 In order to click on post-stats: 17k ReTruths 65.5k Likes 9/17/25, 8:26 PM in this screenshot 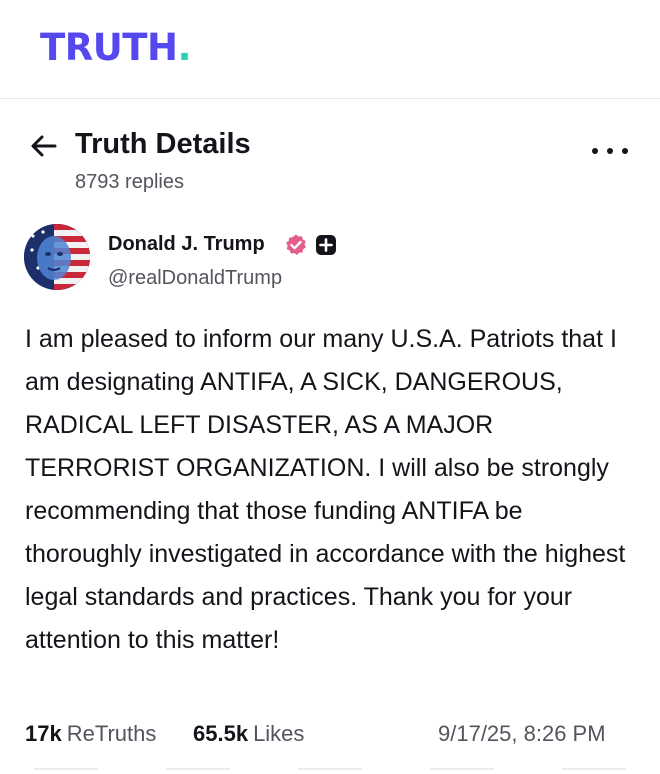, I will do `click(330, 734)`.